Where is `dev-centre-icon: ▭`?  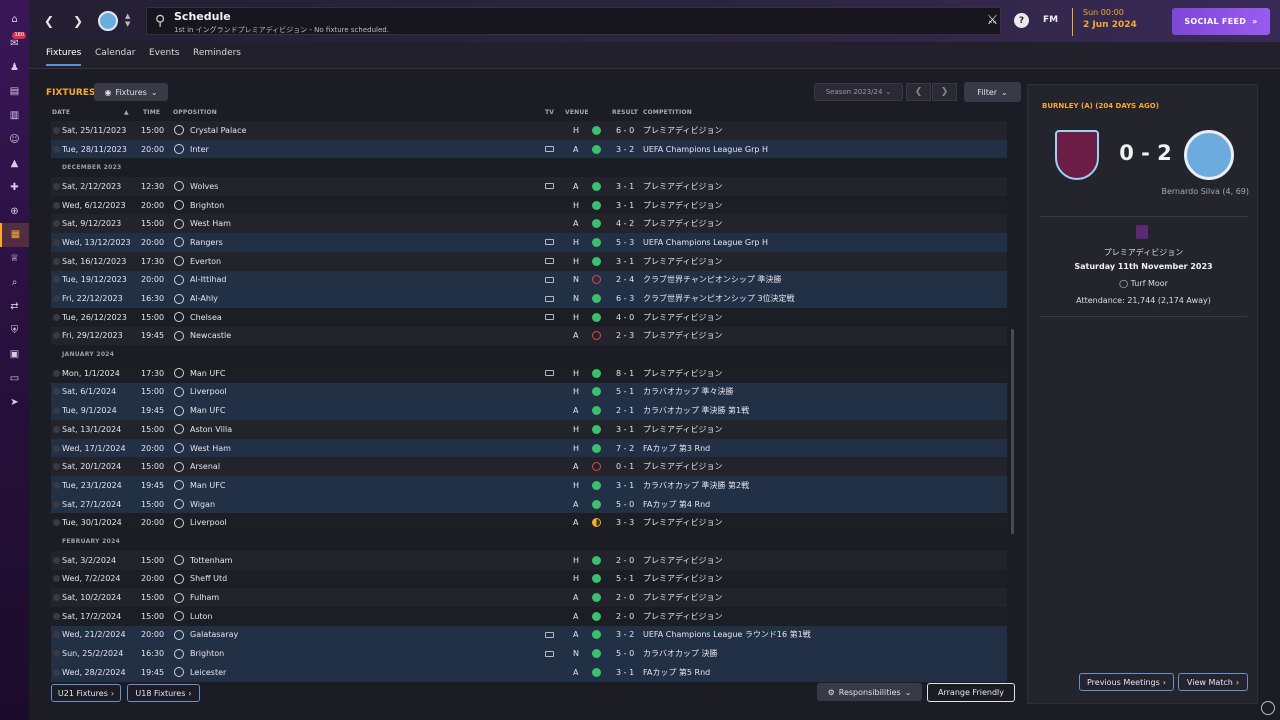 dev-centre-icon: ▭ is located at coordinates (14, 378).